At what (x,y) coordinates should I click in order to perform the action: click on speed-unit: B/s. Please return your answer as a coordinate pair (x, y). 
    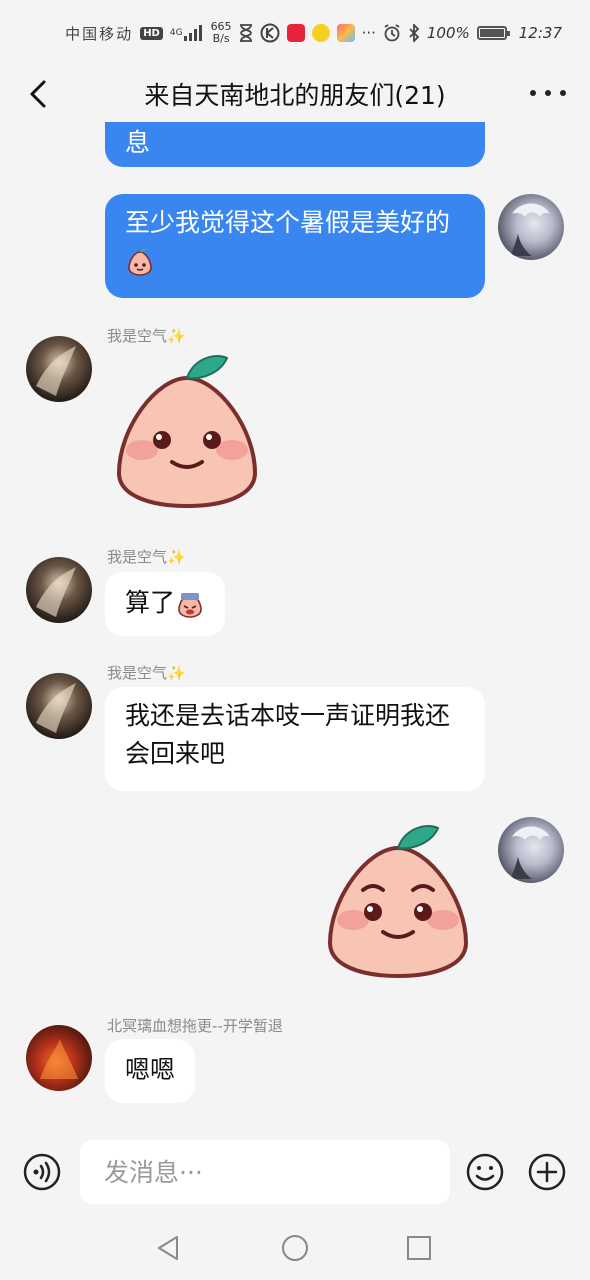
    Looking at the image, I should click on (221, 38).